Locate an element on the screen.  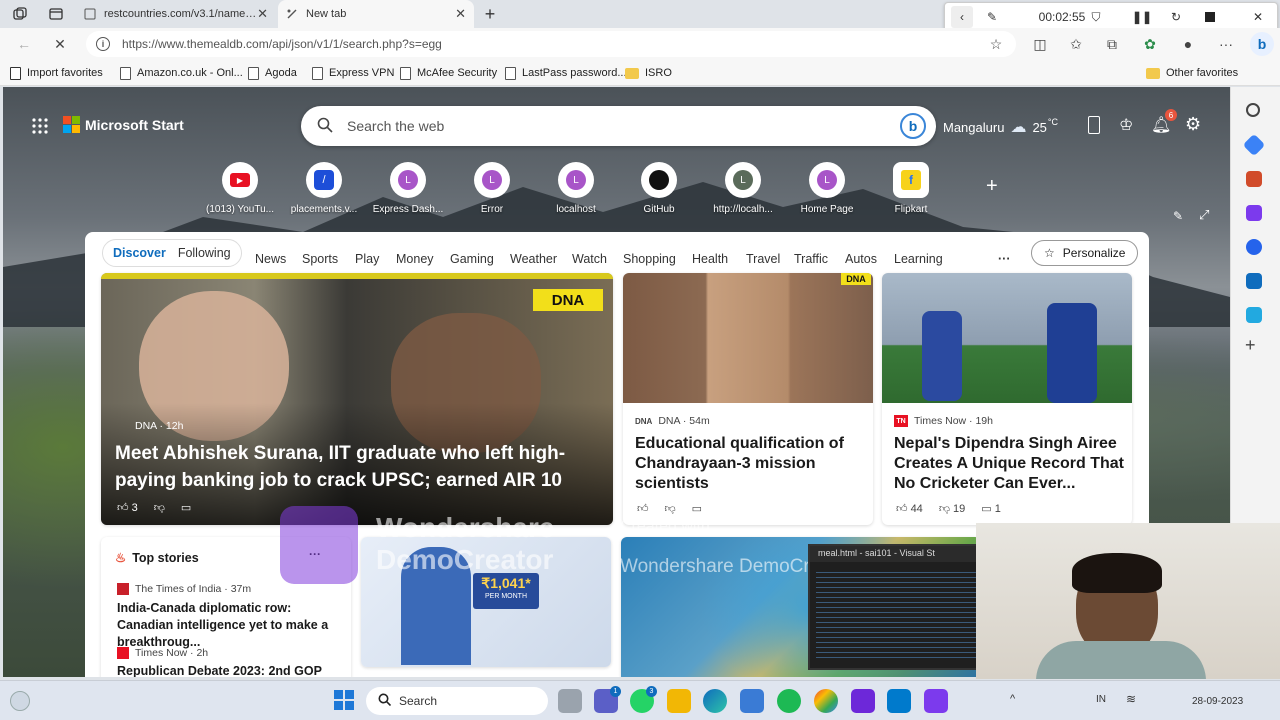
like-button: 👍︎ 3 is located at coordinates (127, 508).